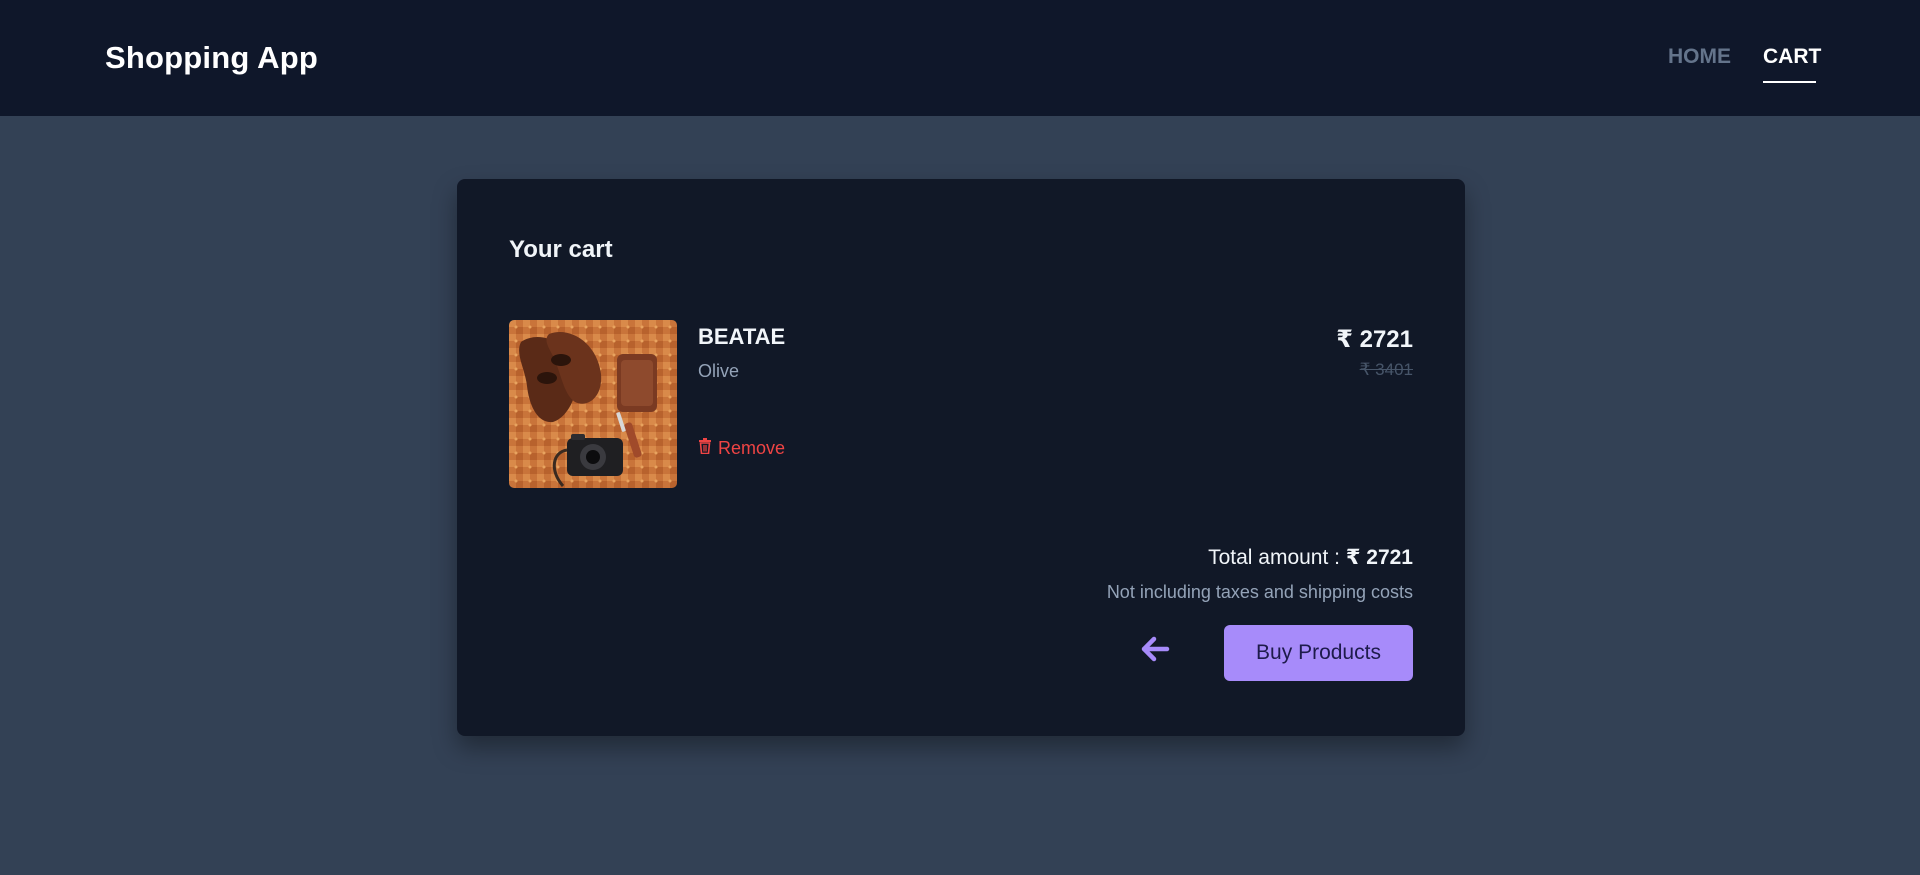 Image resolution: width=1920 pixels, height=875 pixels. I want to click on total-label: Total amount :, so click(1277, 557).